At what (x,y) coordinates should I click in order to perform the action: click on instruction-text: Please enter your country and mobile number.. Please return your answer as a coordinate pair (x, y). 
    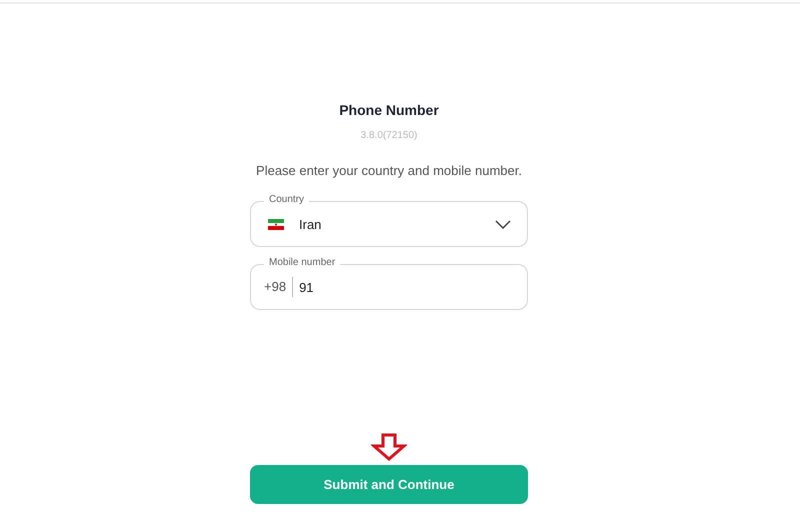
    Looking at the image, I should click on (389, 171).